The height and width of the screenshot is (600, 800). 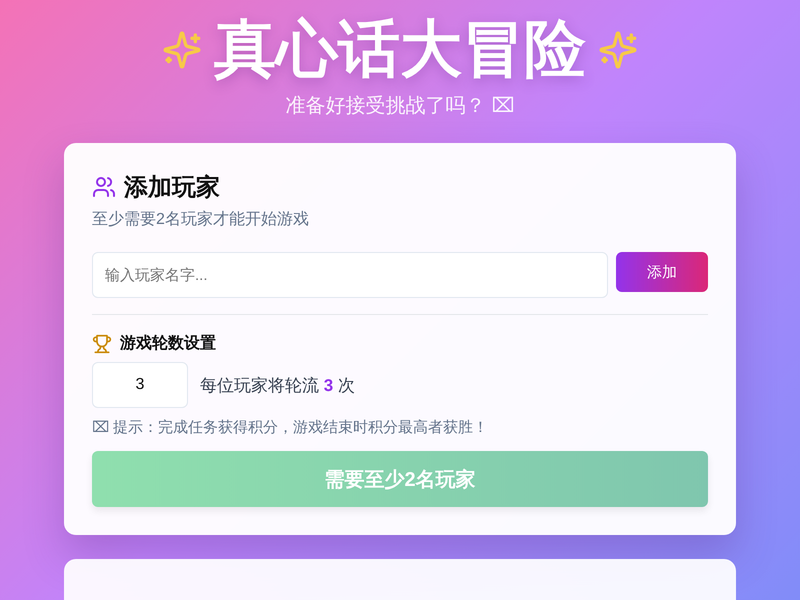 I want to click on rounds-field: 3, so click(x=140, y=385).